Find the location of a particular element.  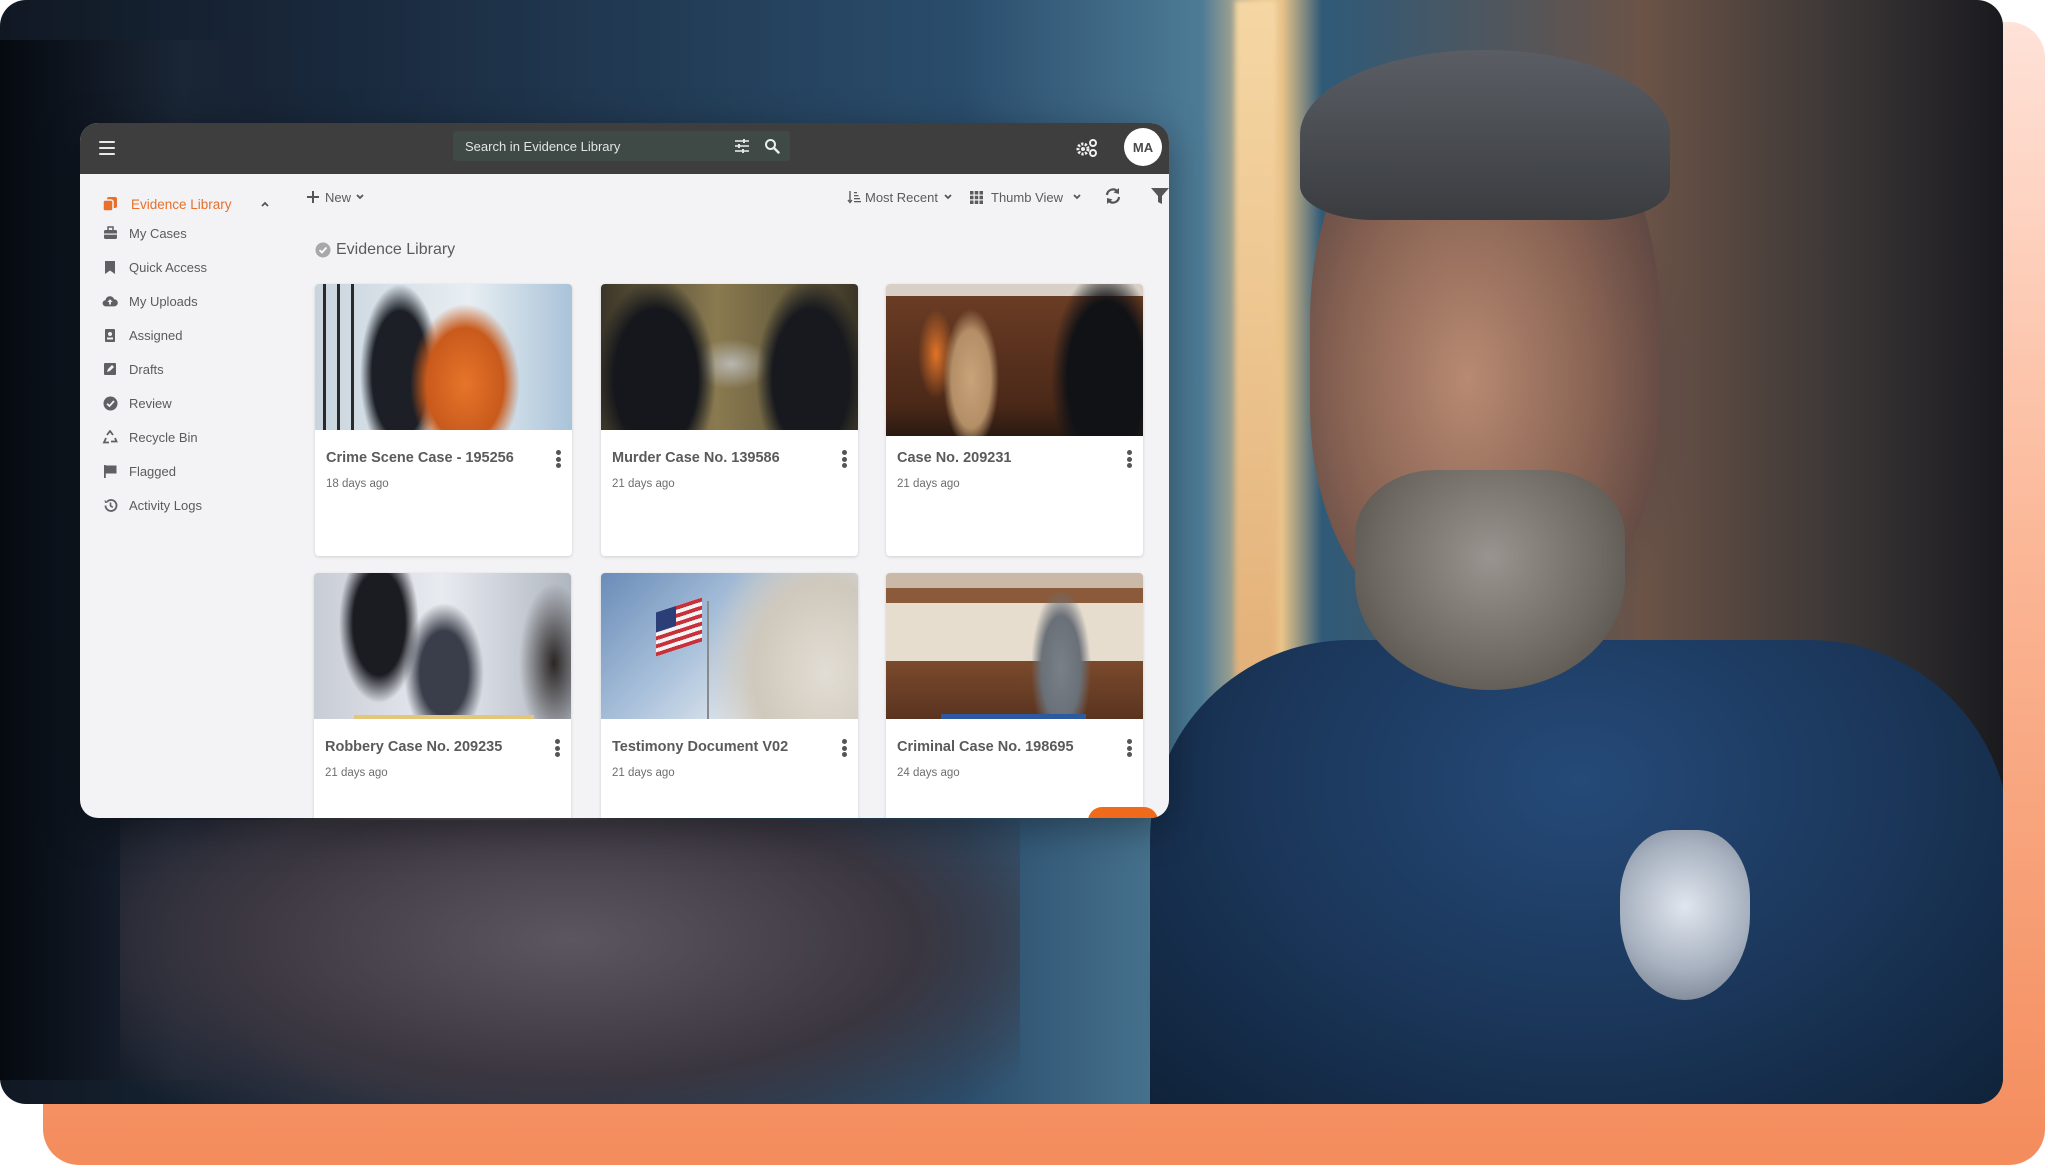

history-icon is located at coordinates (110, 505).